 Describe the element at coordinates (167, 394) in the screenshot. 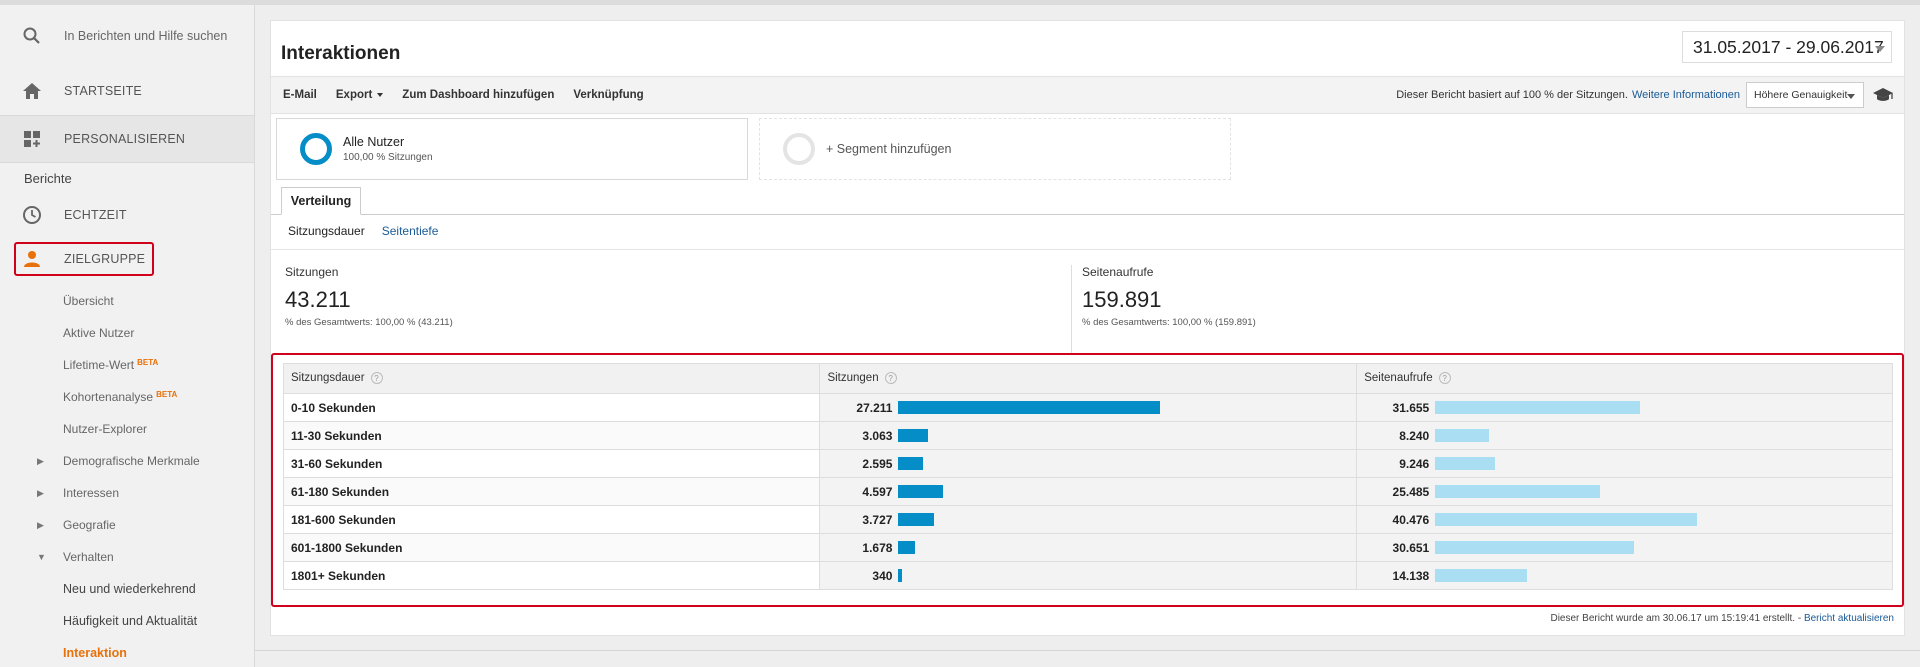

I see `beta-badge: BETA` at that location.